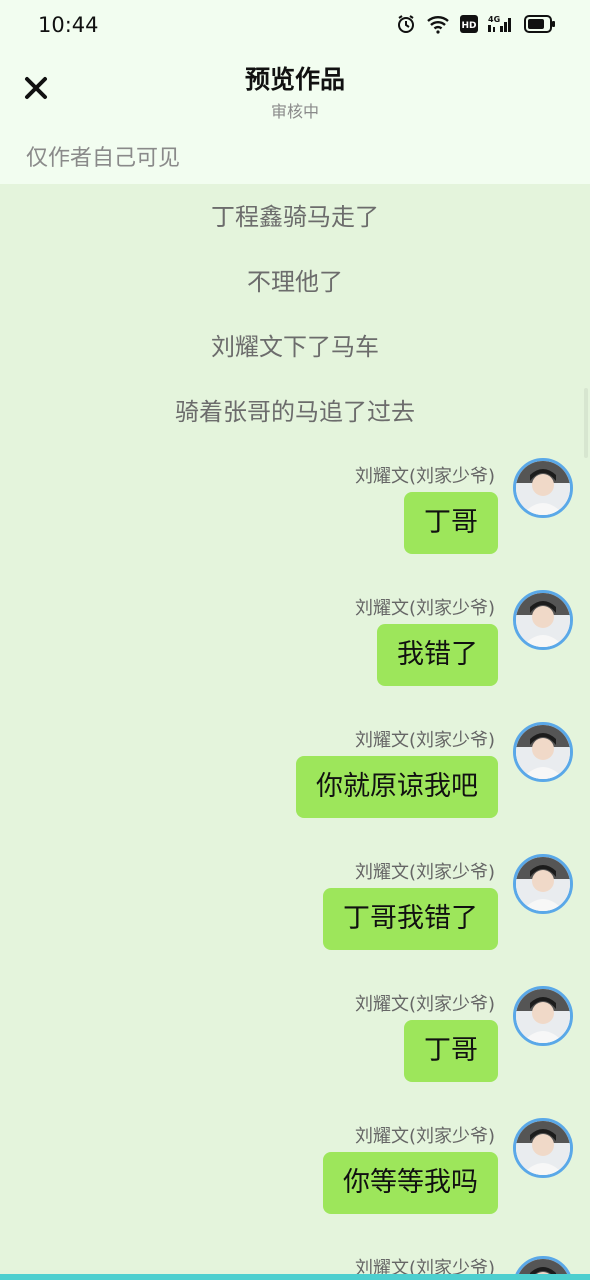  I want to click on chat-message: 刘耀文(刘家少爷) 丁哥我错了, so click(295, 916).